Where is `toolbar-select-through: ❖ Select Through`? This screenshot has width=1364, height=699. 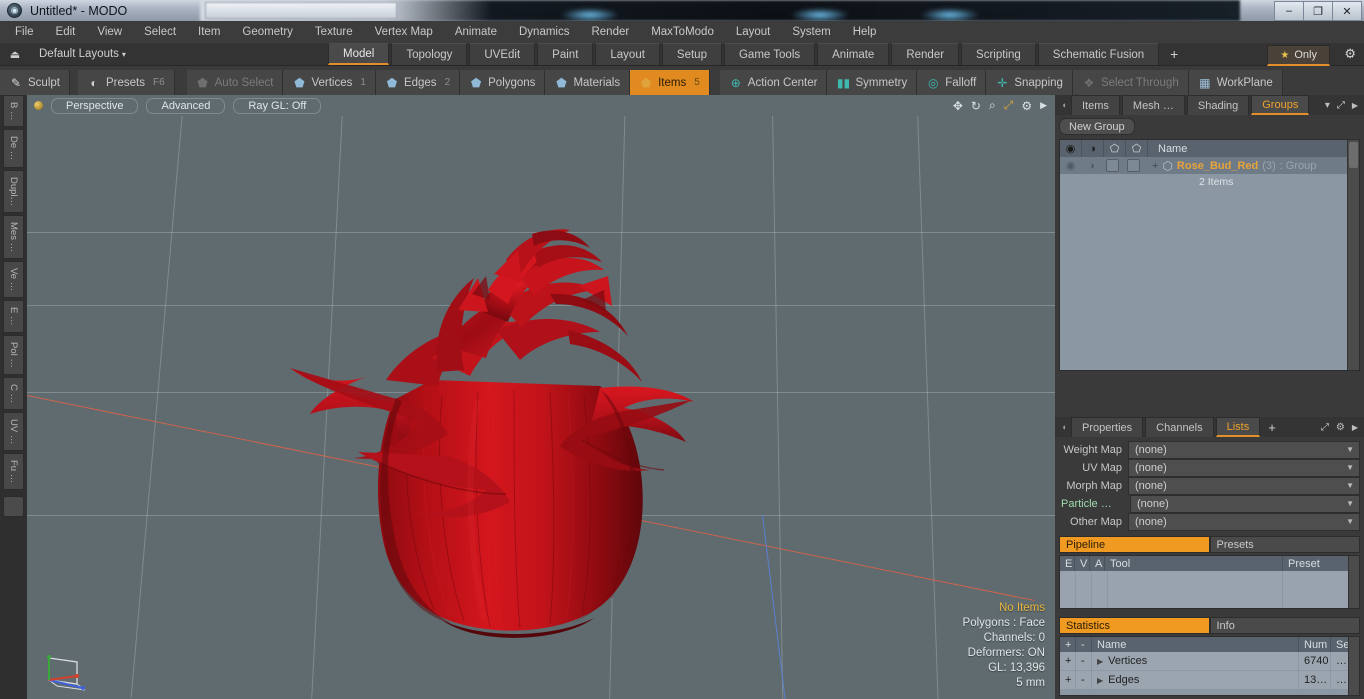 toolbar-select-through: ❖ Select Through is located at coordinates (1130, 82).